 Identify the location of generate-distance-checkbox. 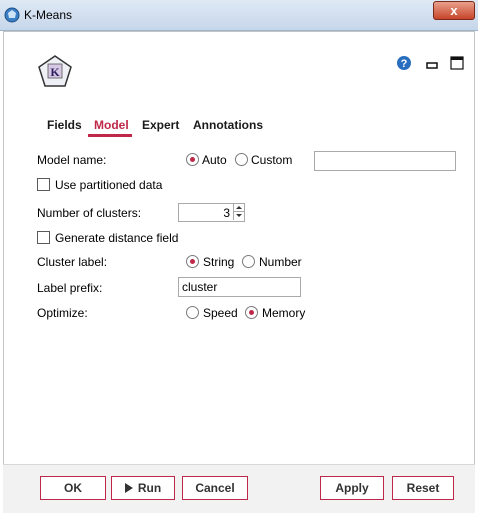
(43, 237).